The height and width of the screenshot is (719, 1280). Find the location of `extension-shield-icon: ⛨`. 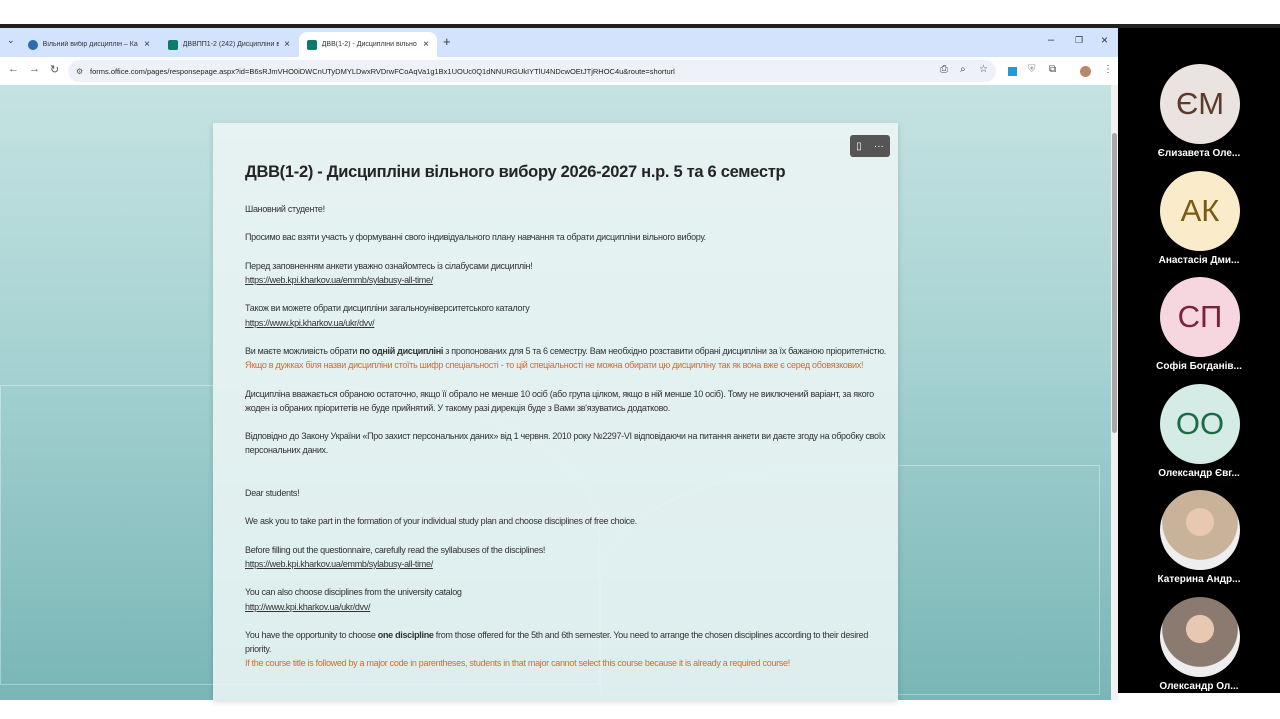

extension-shield-icon: ⛨ is located at coordinates (1032, 69).